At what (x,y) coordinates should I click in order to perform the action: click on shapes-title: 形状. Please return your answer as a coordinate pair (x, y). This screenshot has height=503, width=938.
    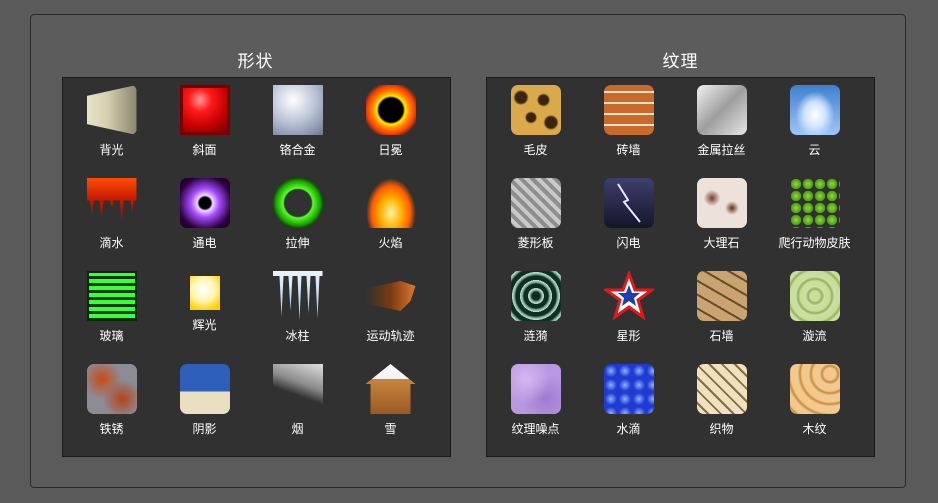
    Looking at the image, I should click on (255, 62).